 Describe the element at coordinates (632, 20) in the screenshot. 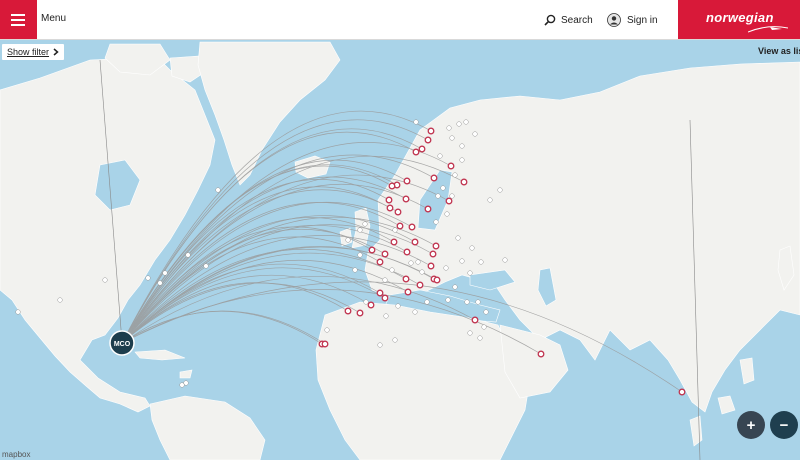

I see `sign-in-link: Sign in` at that location.